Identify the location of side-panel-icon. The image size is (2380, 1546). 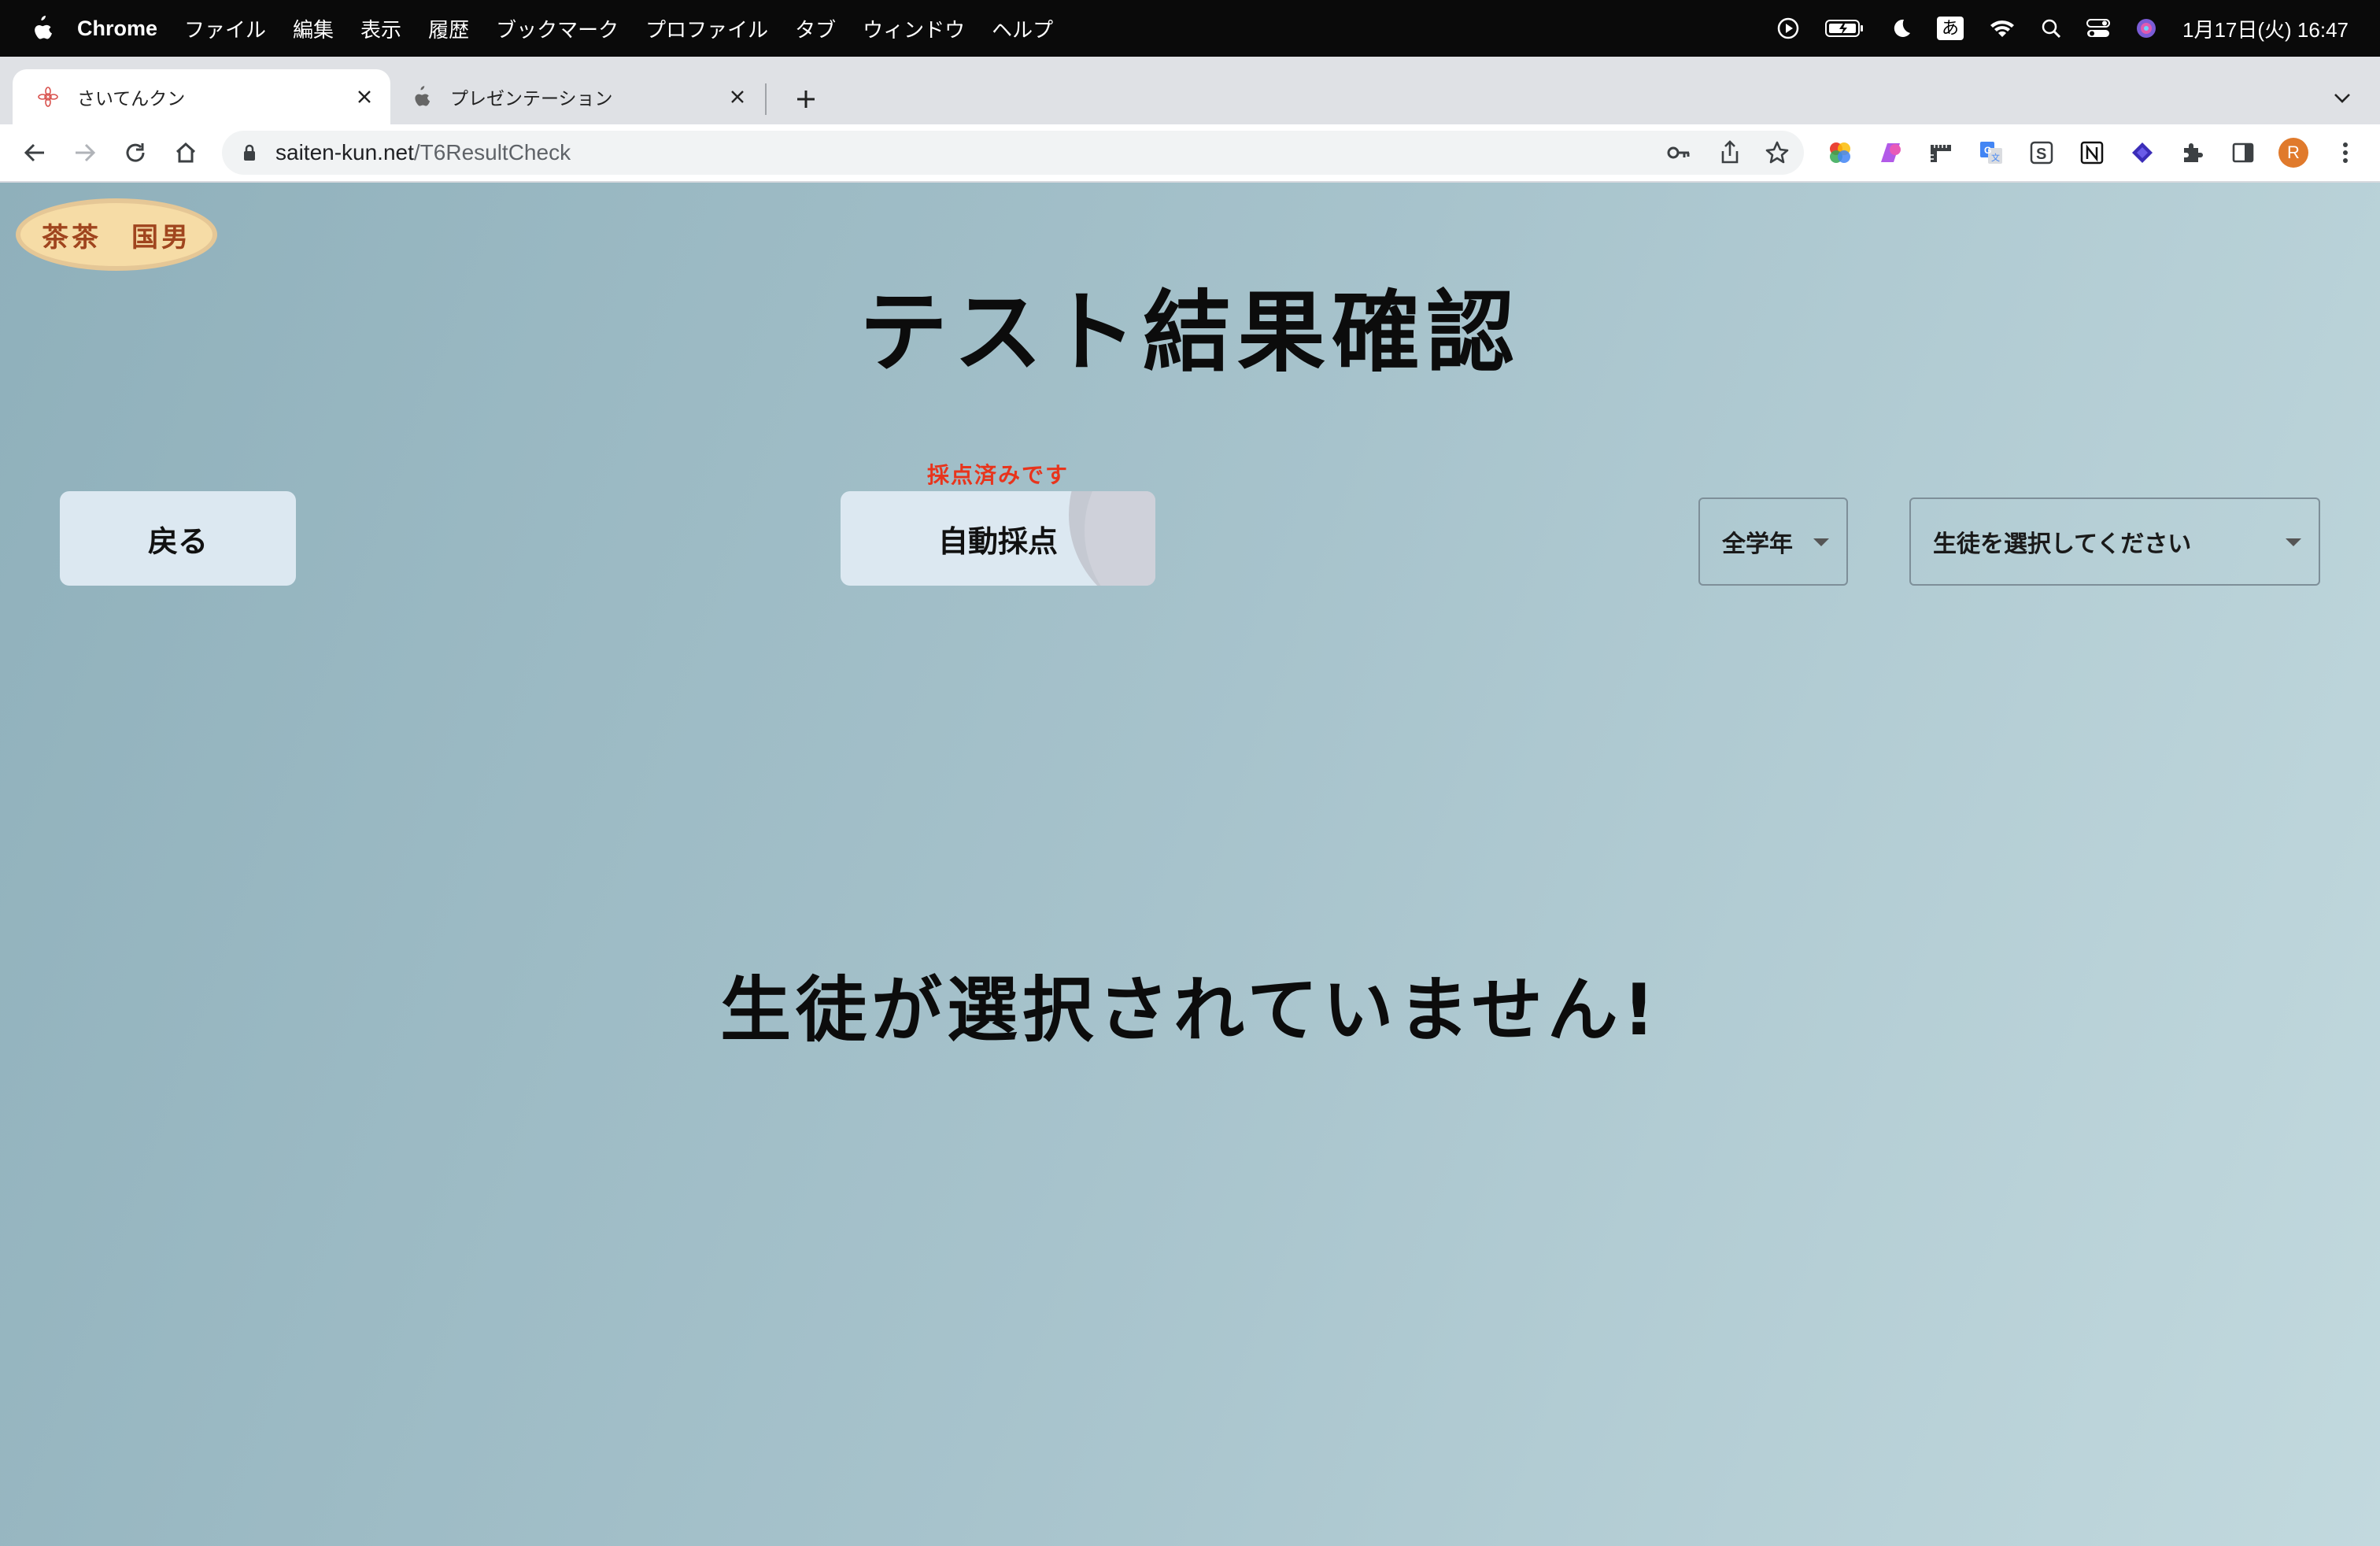
(2243, 152).